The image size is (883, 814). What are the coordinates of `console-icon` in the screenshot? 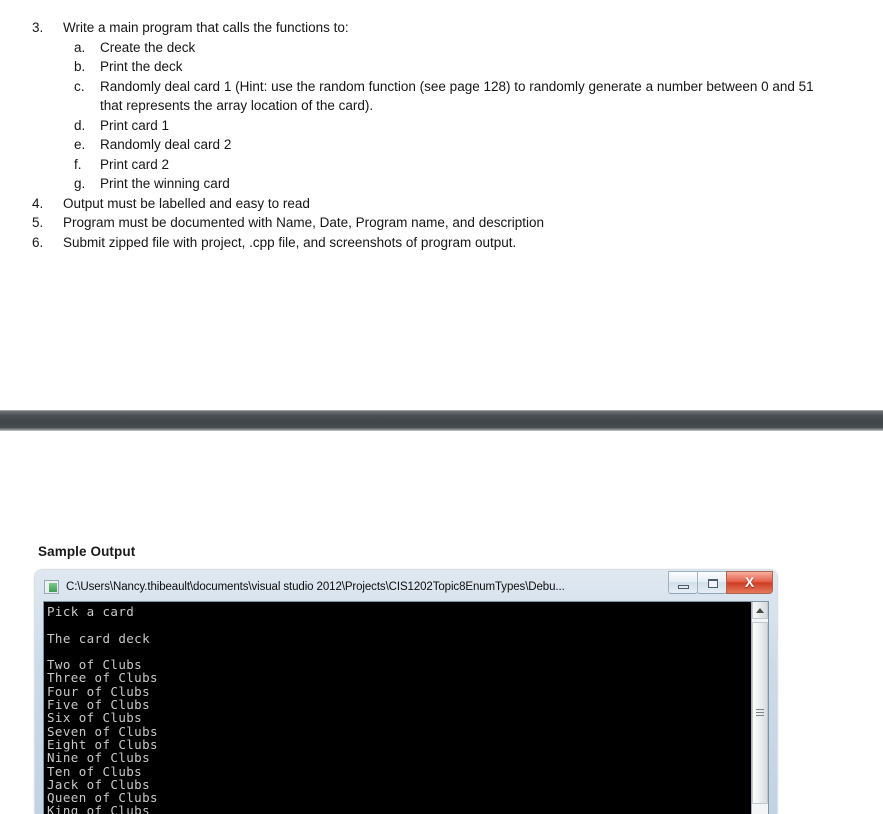 It's located at (51, 586).